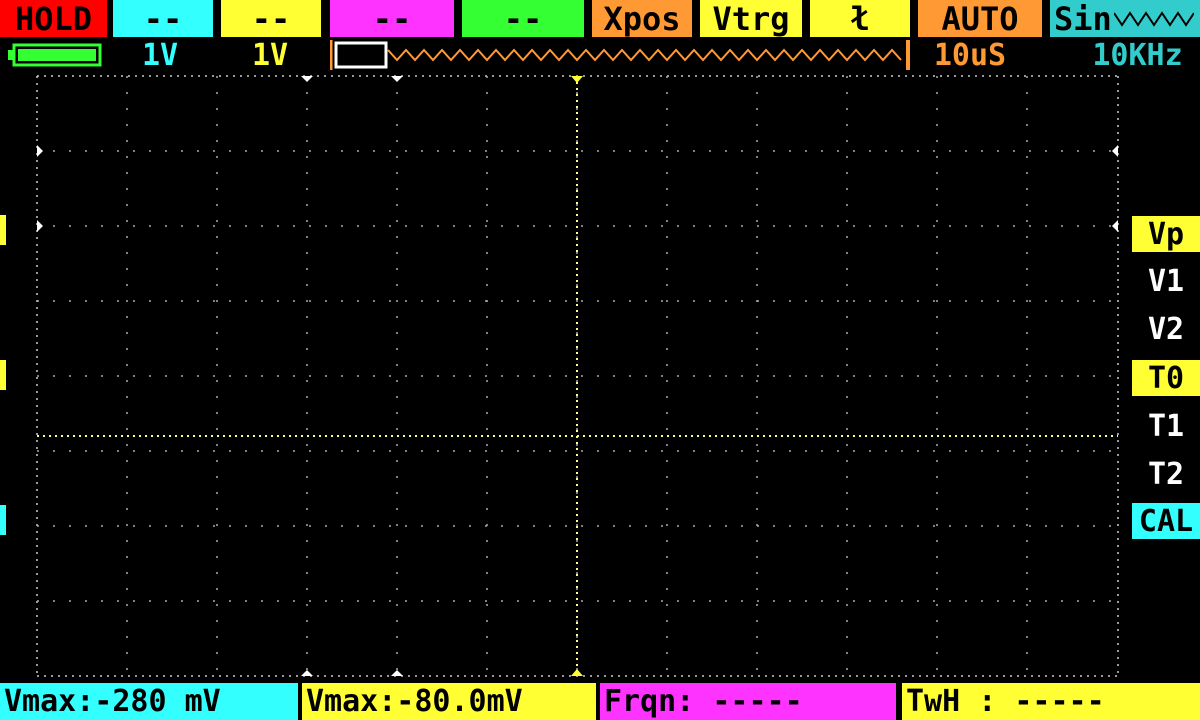 This screenshot has height=720, width=1200. I want to click on measure-frequency: Frqn: -----, so click(748, 701).